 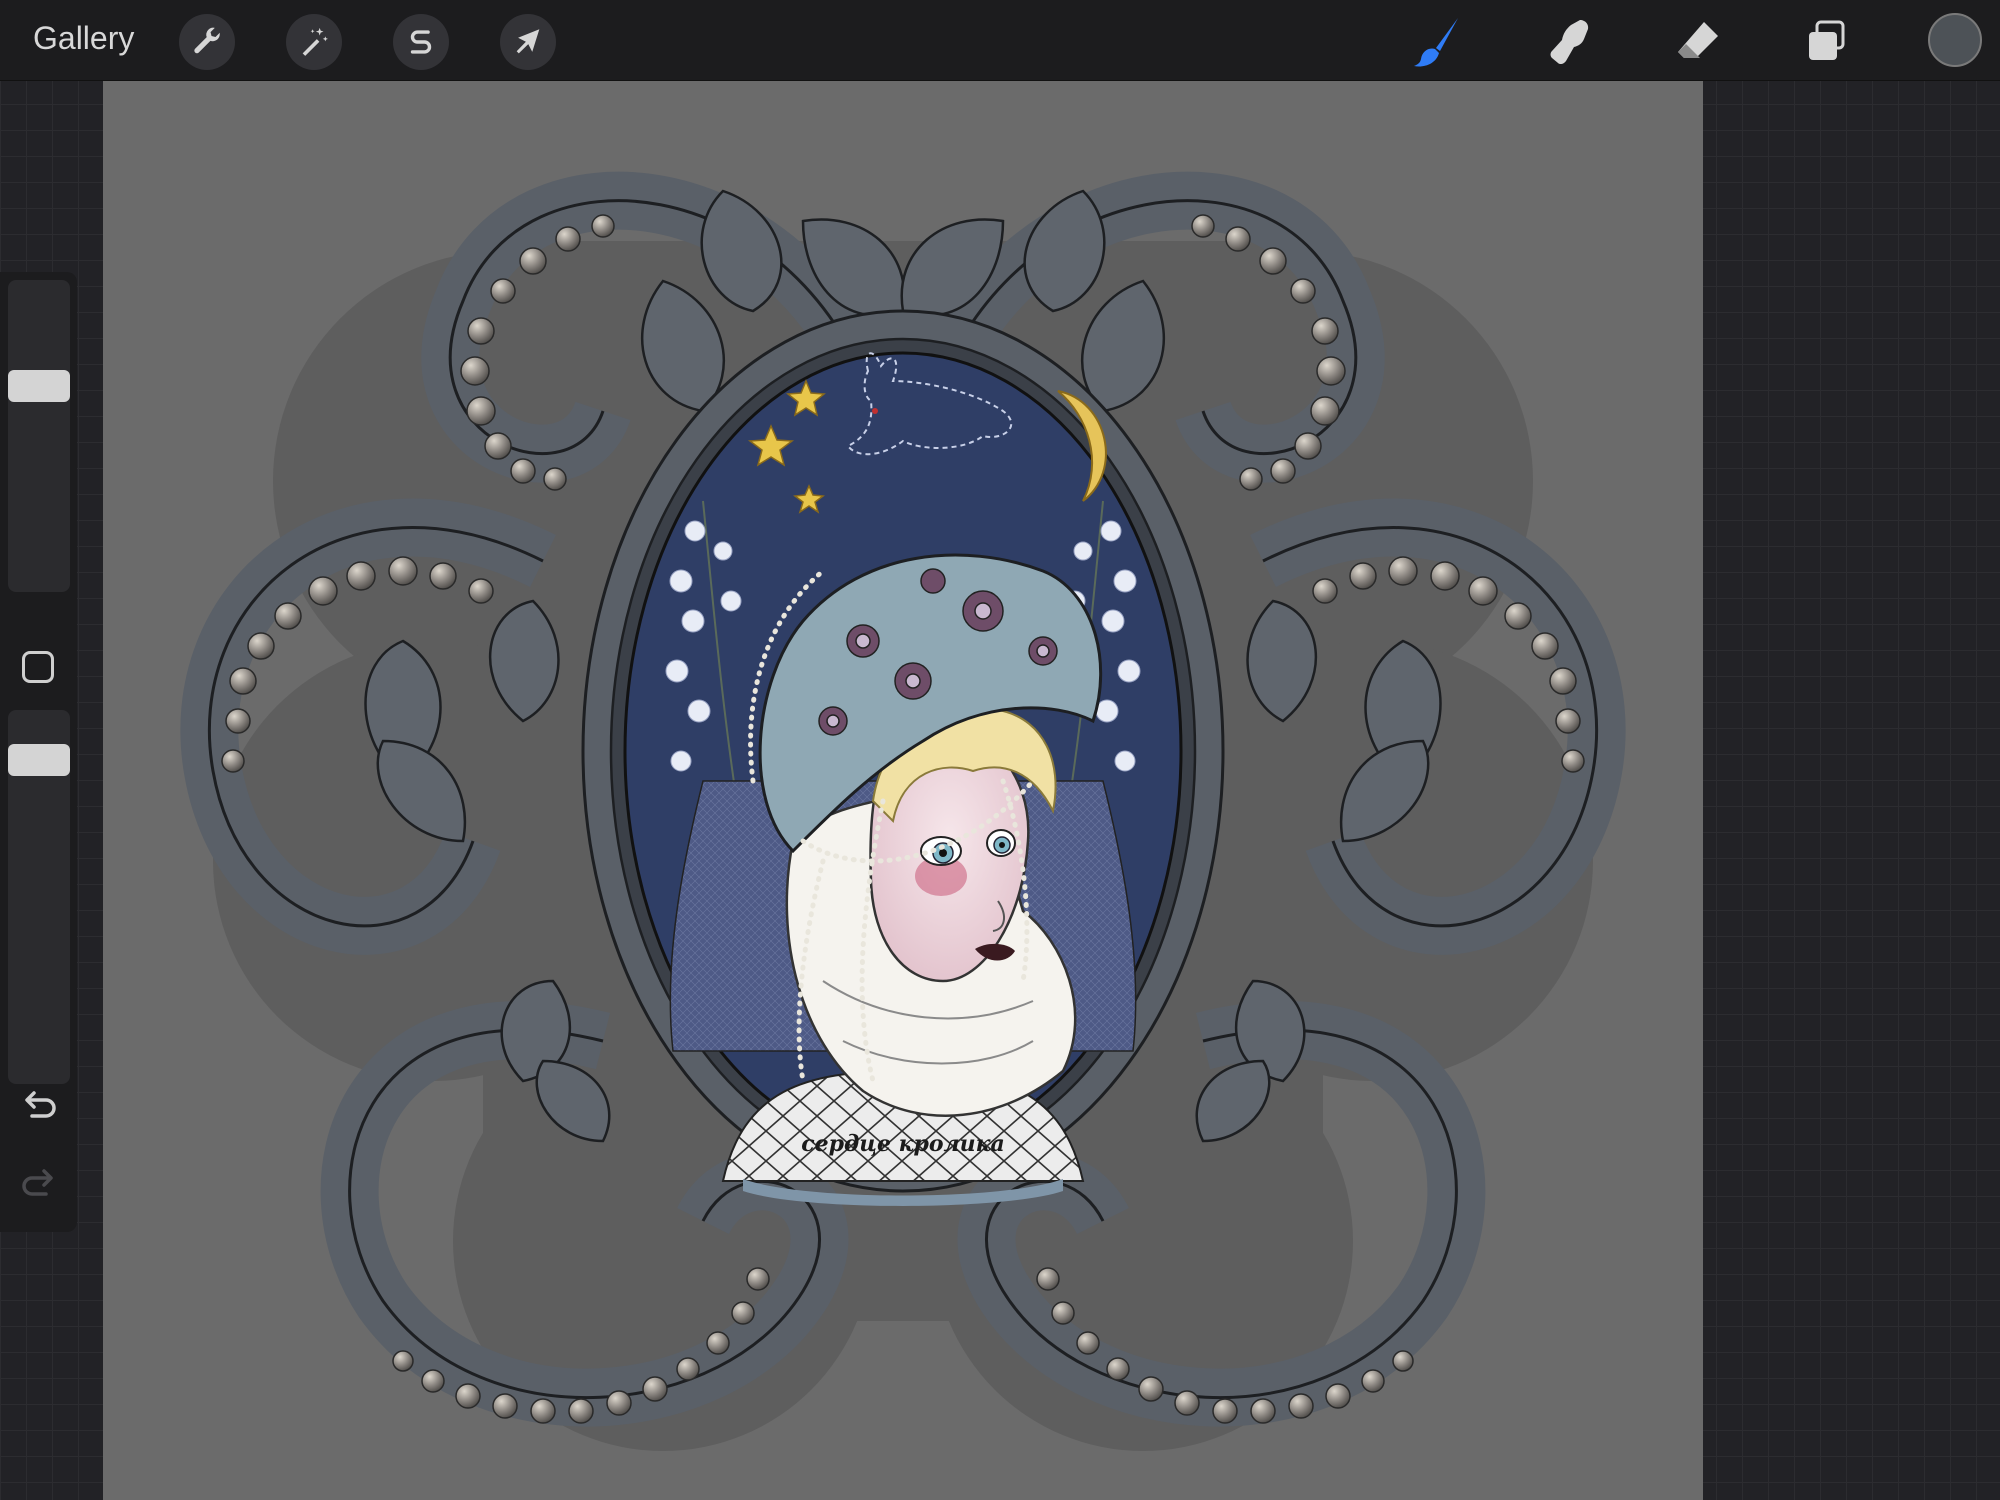 I want to click on brush-tool-button, so click(x=1438, y=42).